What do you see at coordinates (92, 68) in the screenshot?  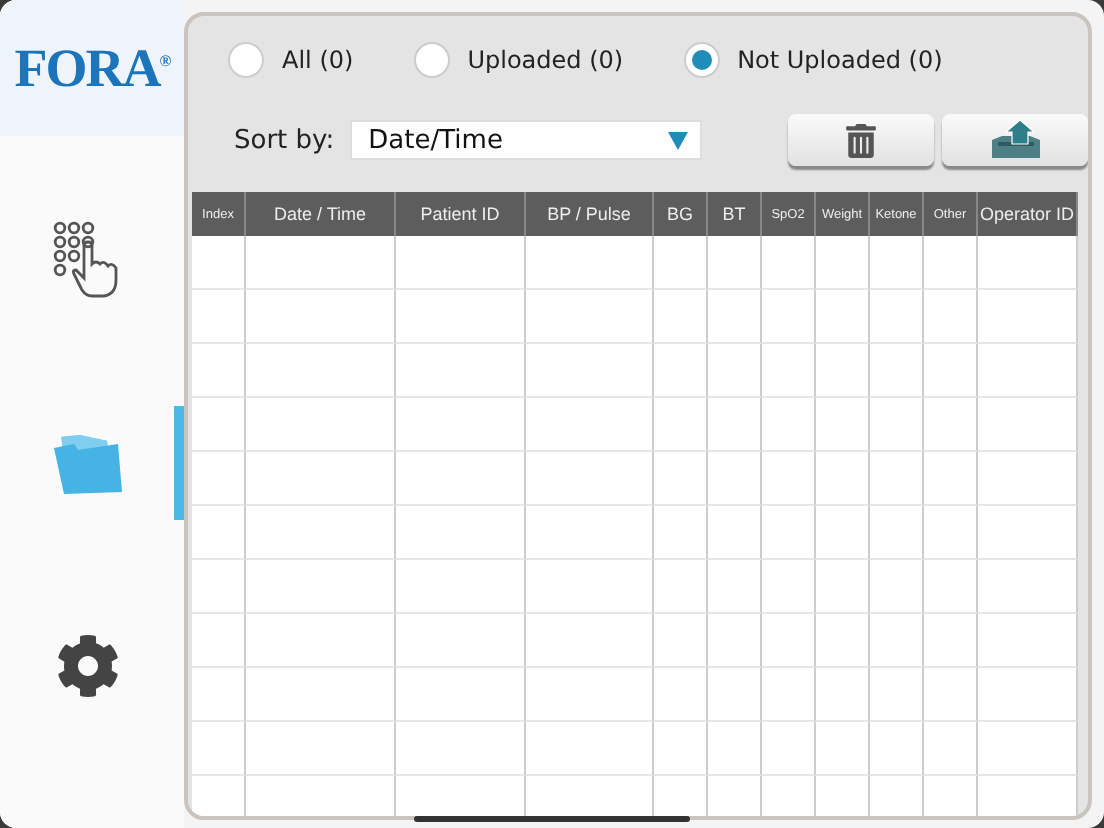 I see `logo: FORA$^{®}$` at bounding box center [92, 68].